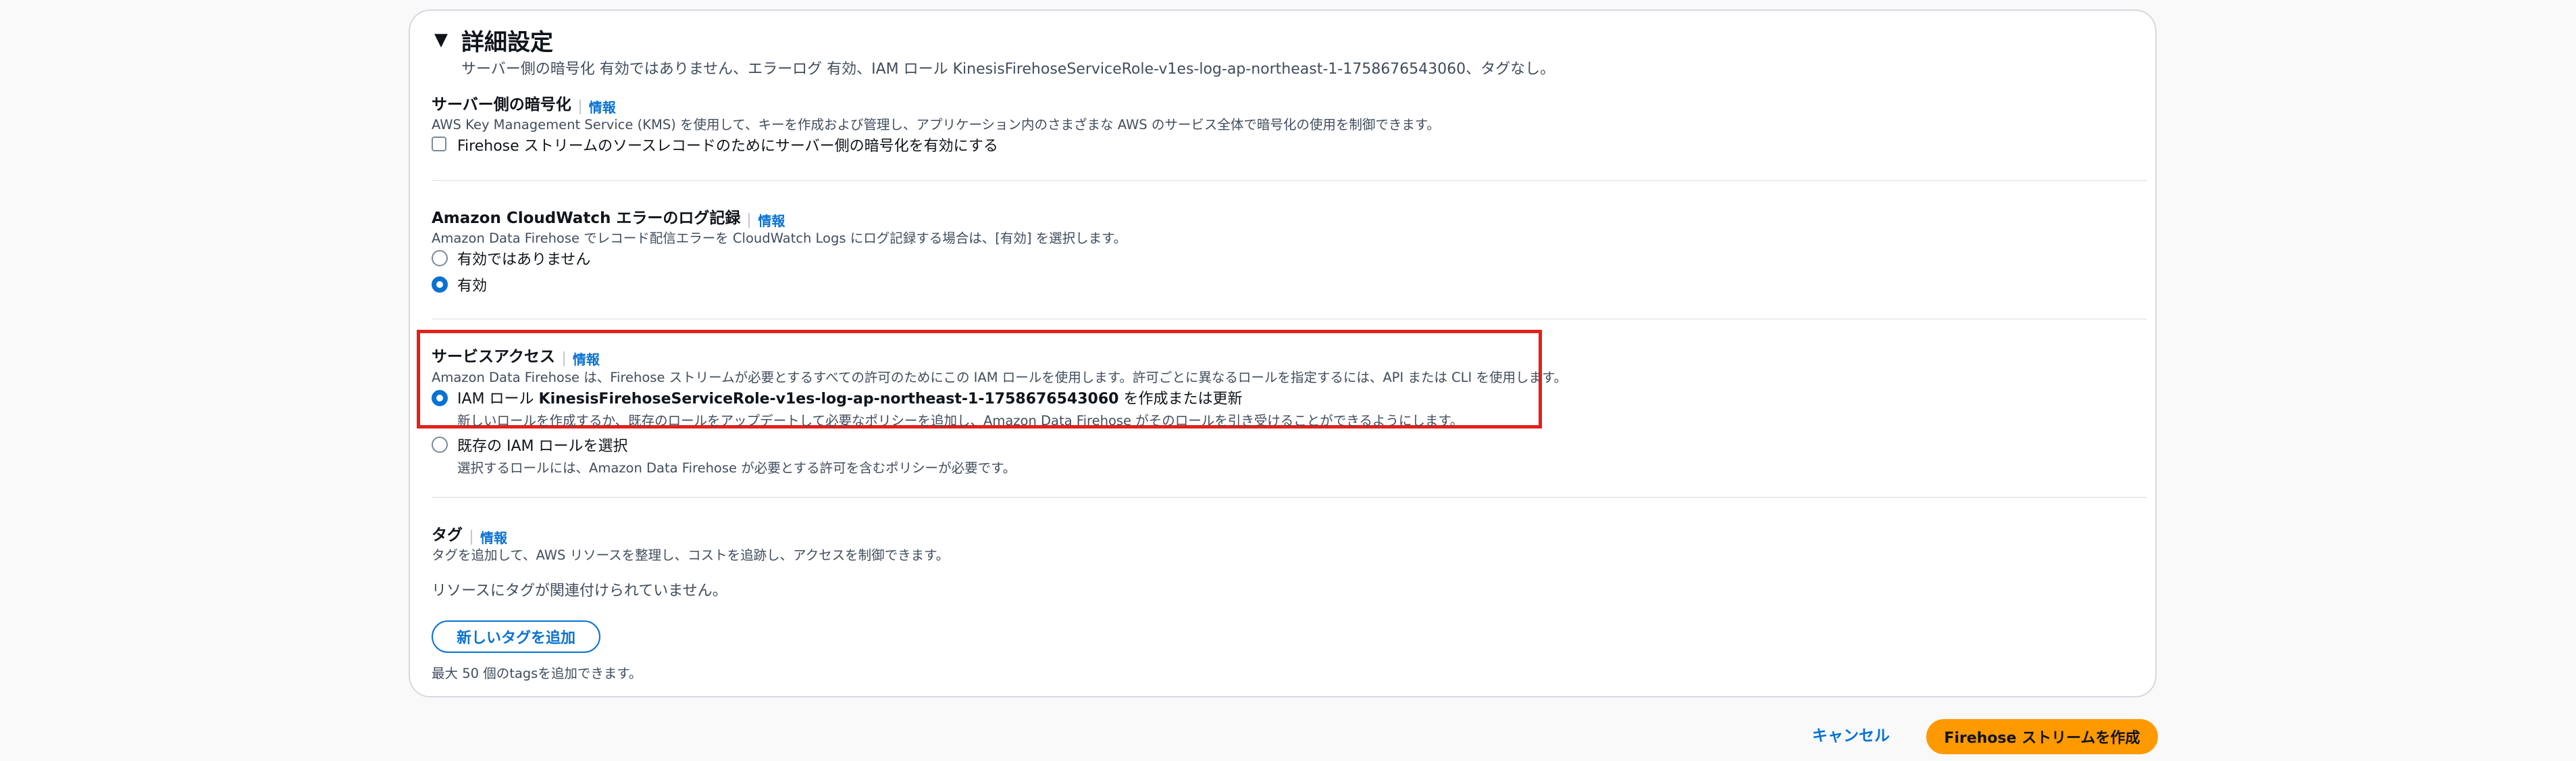 This screenshot has height=761, width=2576. What do you see at coordinates (440, 258) in the screenshot?
I see `radio-logging-disabled` at bounding box center [440, 258].